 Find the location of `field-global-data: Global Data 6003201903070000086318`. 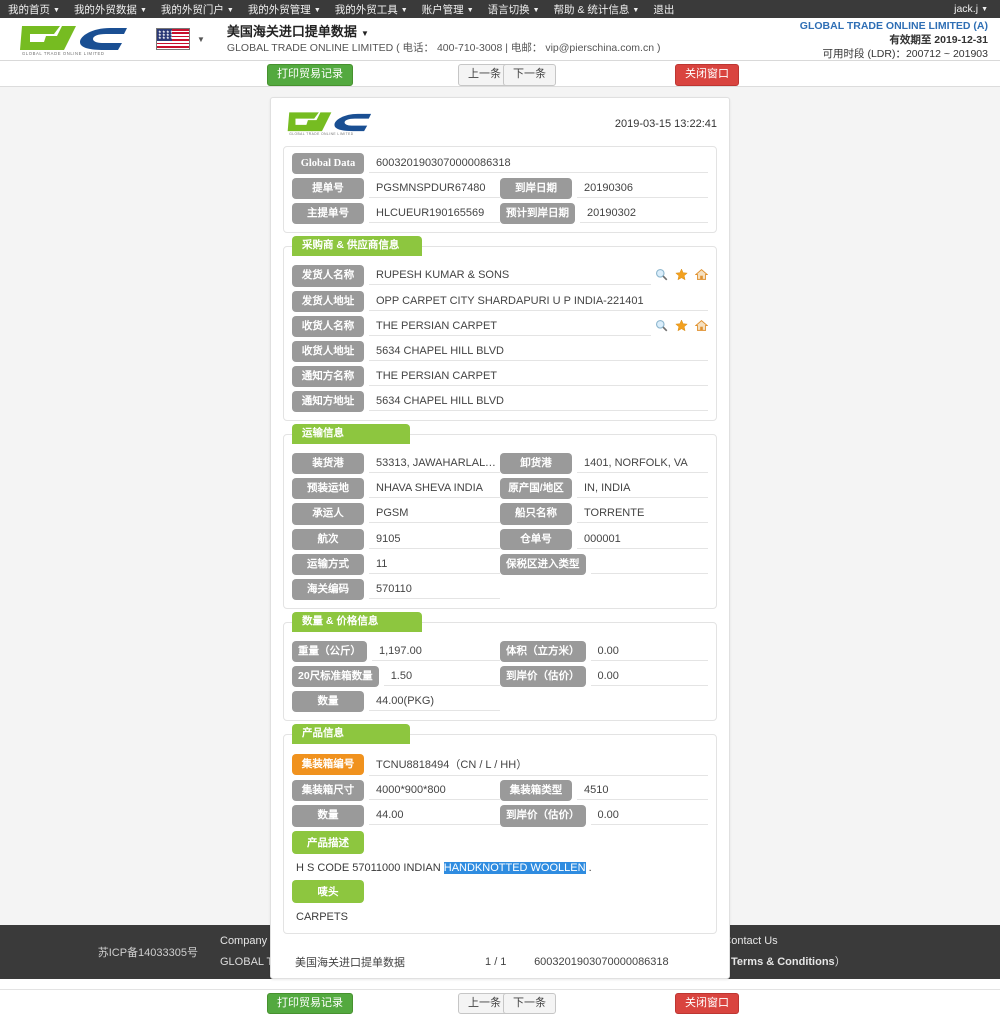

field-global-data: Global Data 6003201903070000086318 is located at coordinates (500, 164).